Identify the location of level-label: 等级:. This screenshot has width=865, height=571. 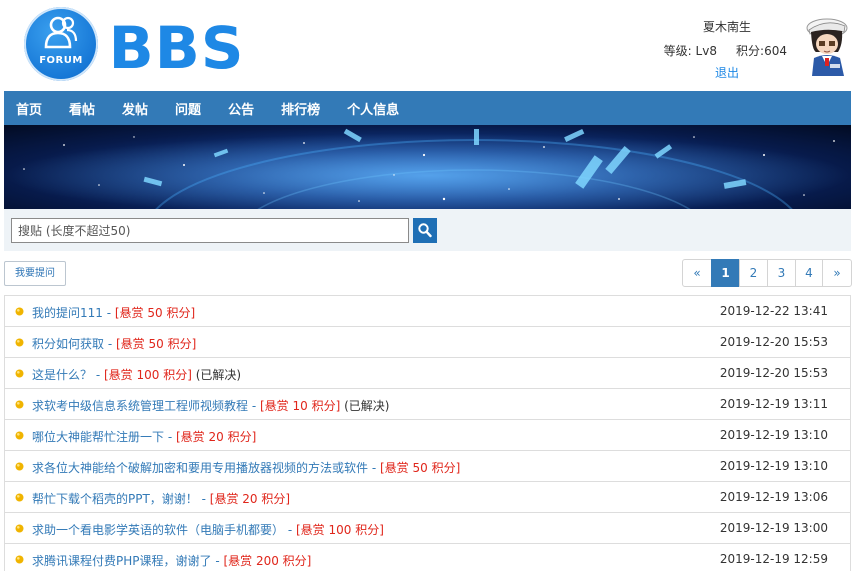
(677, 51).